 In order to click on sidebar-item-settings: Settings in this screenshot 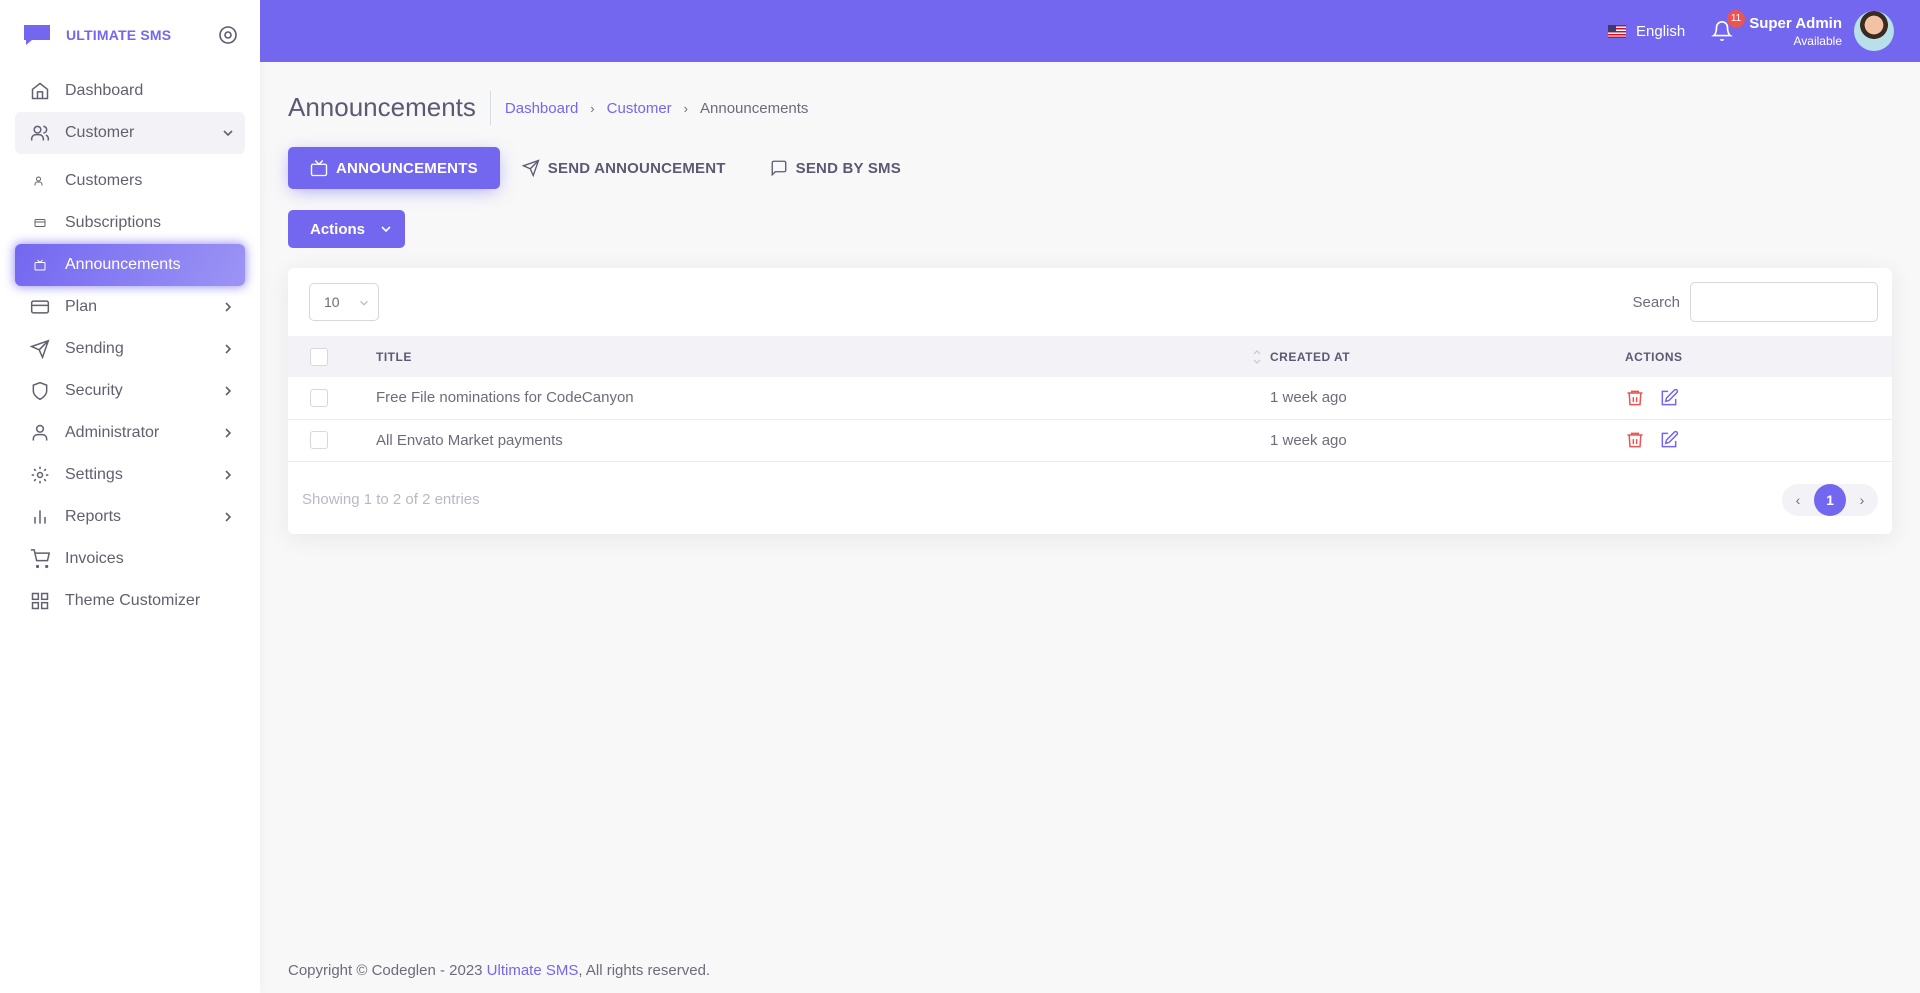, I will do `click(130, 475)`.